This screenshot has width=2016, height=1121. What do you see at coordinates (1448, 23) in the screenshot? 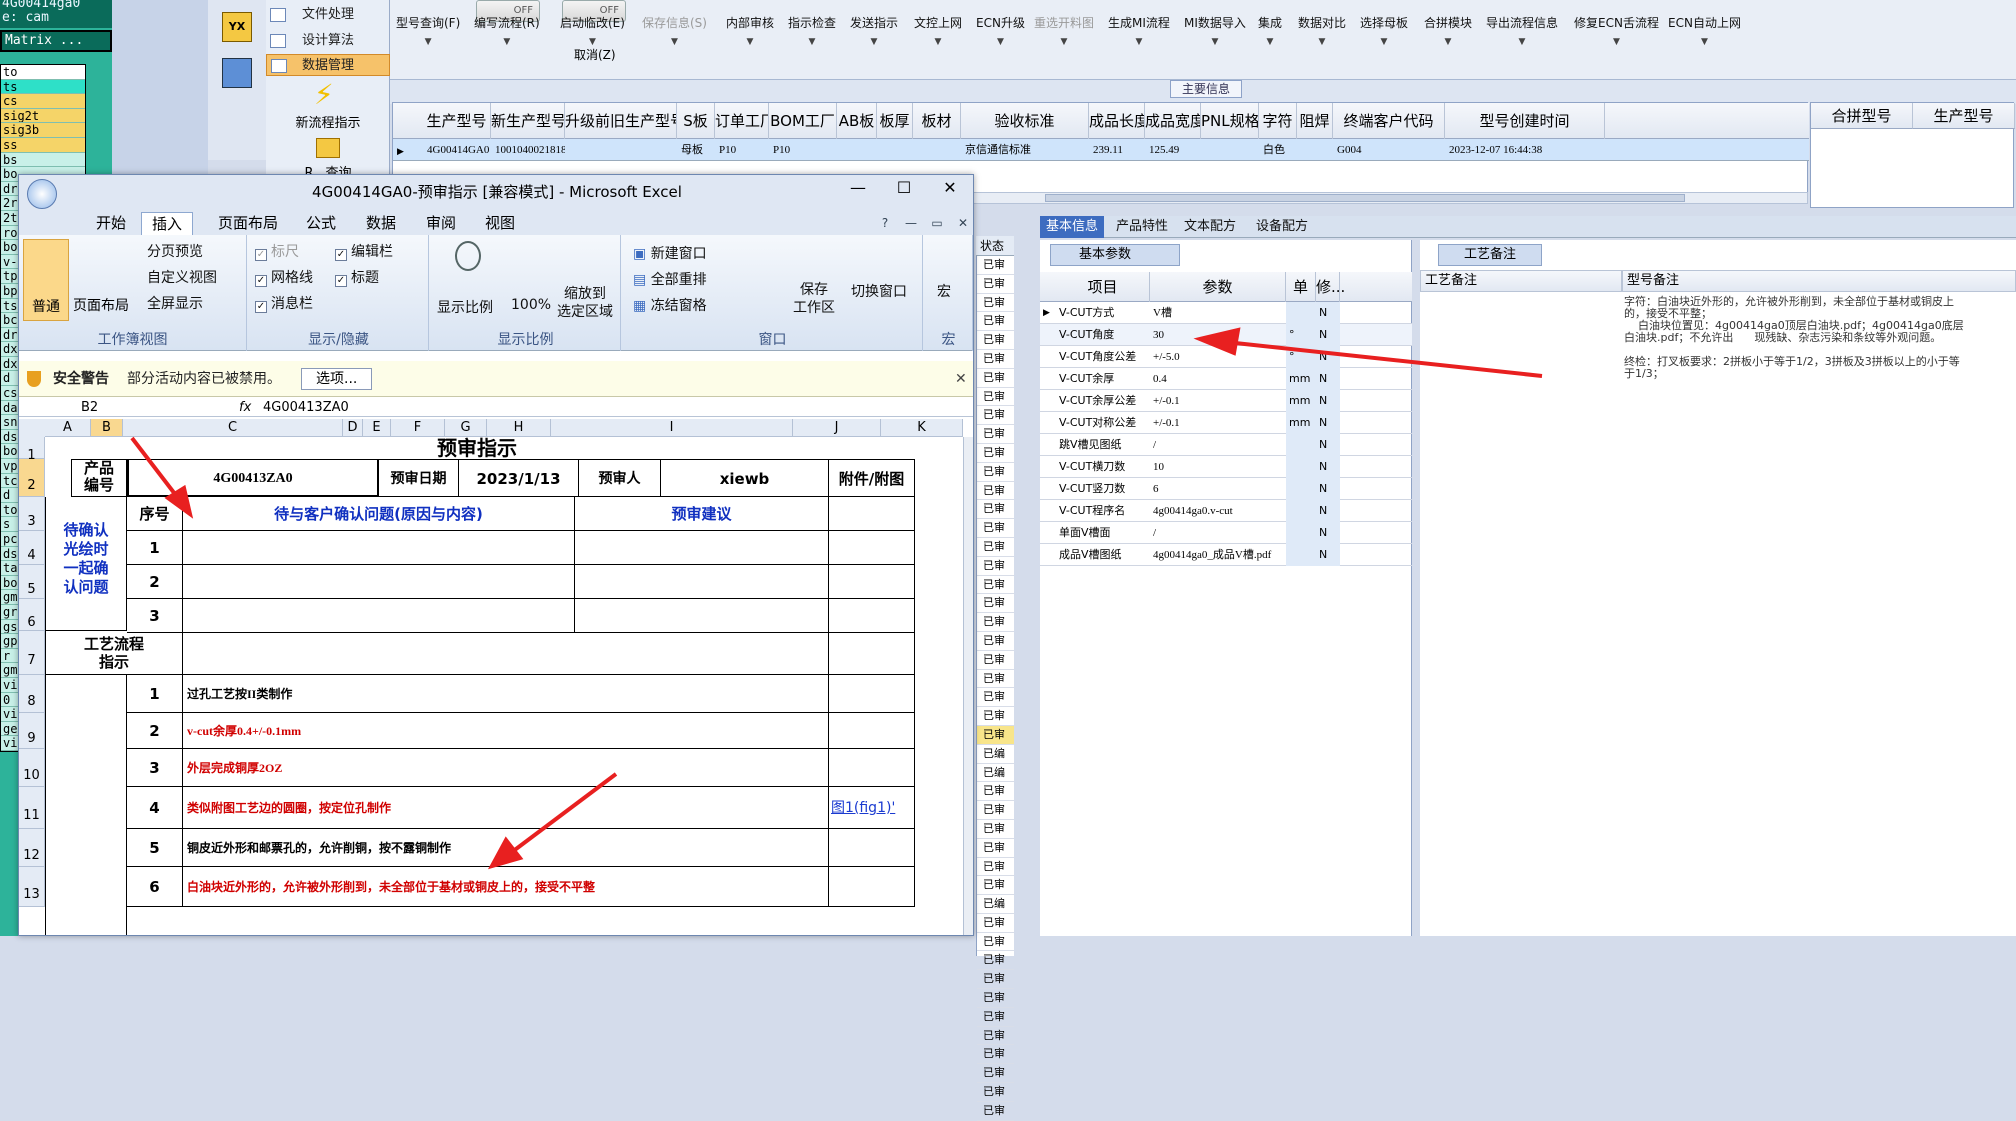
I see `toolbar-button-label: 合拼模块` at bounding box center [1448, 23].